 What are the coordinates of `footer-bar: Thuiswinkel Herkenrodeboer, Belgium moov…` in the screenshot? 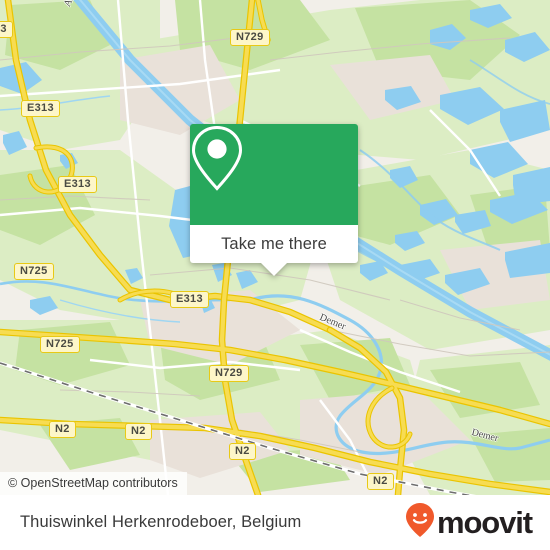 It's located at (275, 522).